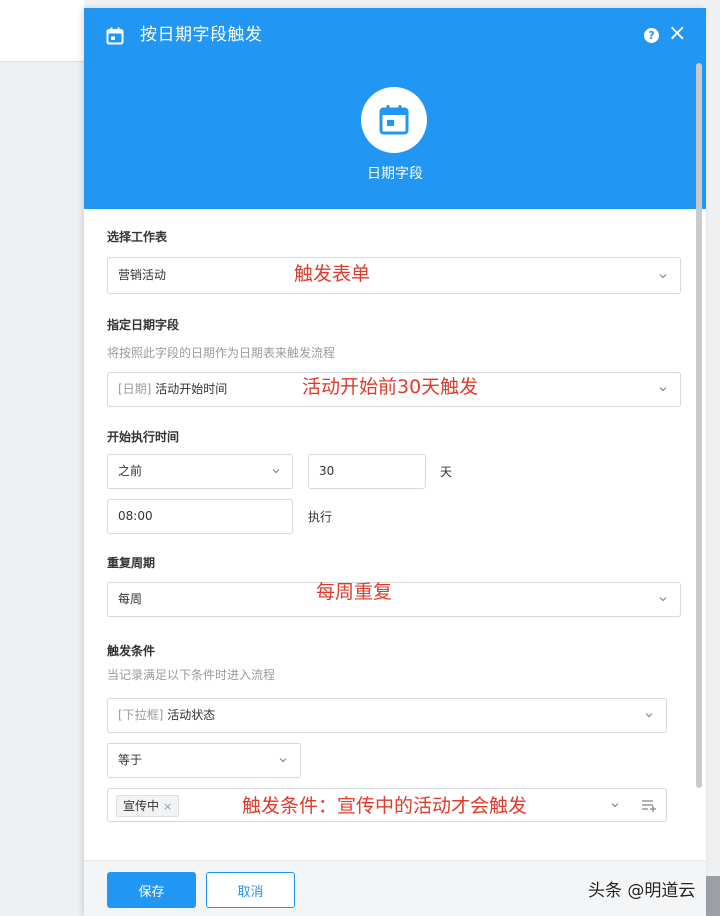  I want to click on filter-list-button, so click(649, 805).